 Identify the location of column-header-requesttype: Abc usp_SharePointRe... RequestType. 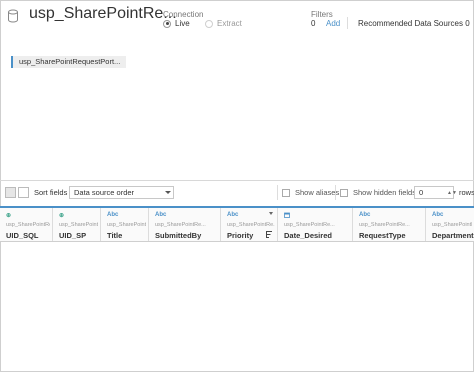
(389, 224).